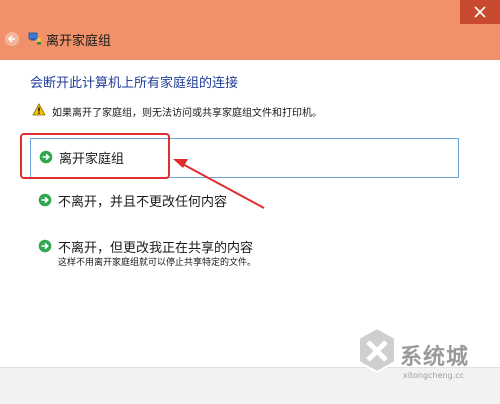 The image size is (500, 404). I want to click on watermark-logo-icon, so click(377, 350).